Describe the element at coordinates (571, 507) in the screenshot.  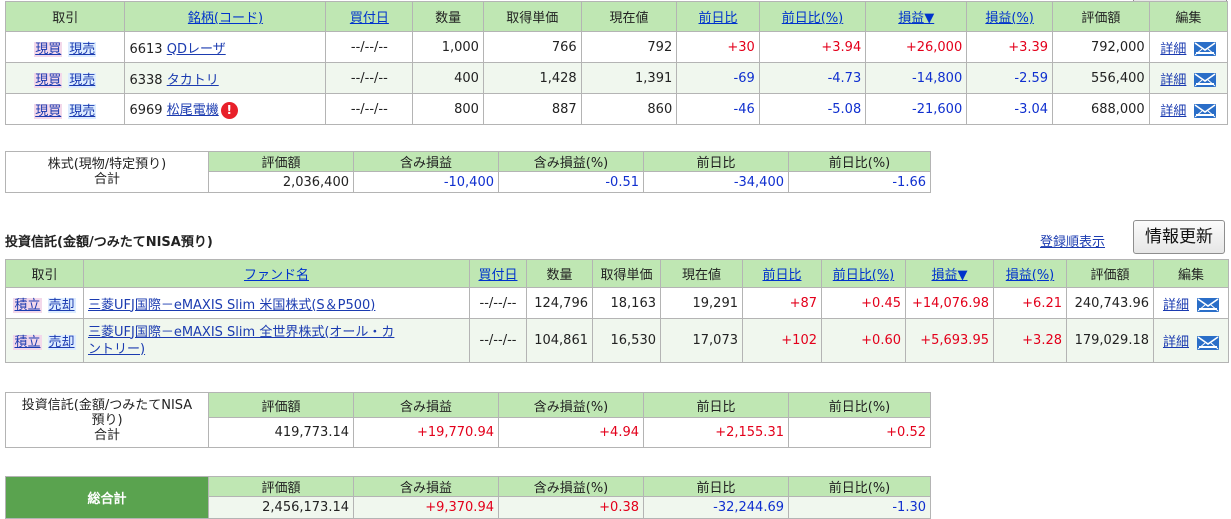
I see `total-unrealized-pl-pct: +0.38` at that location.